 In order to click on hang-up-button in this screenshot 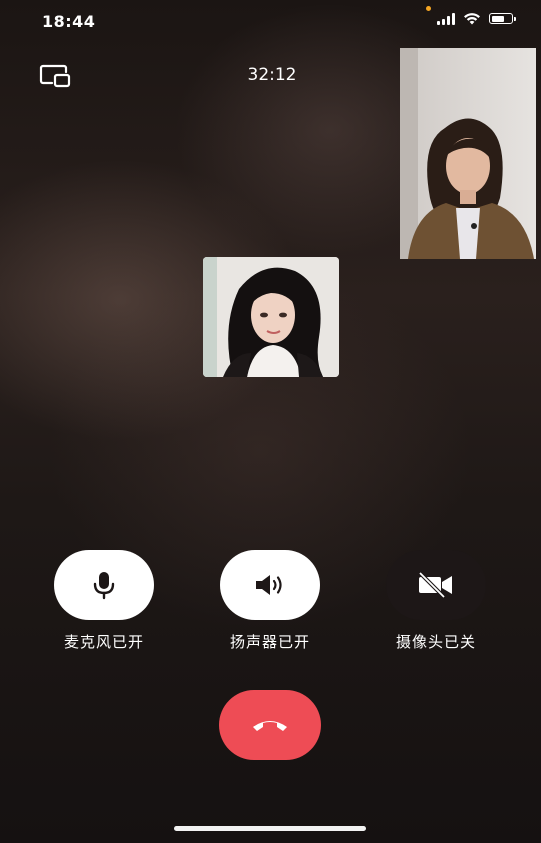, I will do `click(270, 725)`.